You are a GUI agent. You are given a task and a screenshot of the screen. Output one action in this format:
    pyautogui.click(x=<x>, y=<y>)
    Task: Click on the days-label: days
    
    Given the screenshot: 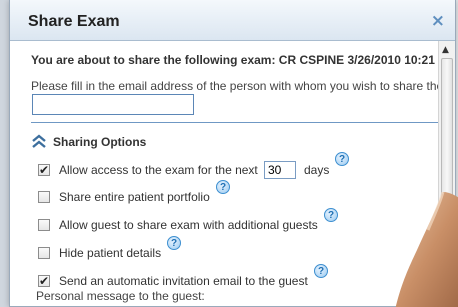 What is the action you would take?
    pyautogui.click(x=317, y=170)
    